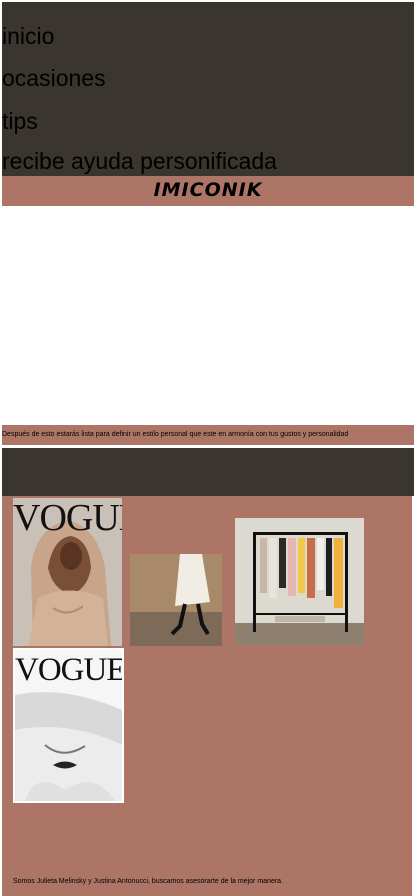 Image resolution: width=414 pixels, height=896 pixels. What do you see at coordinates (68, 725) in the screenshot?
I see `vogue-cover-image-2: VOGUE` at bounding box center [68, 725].